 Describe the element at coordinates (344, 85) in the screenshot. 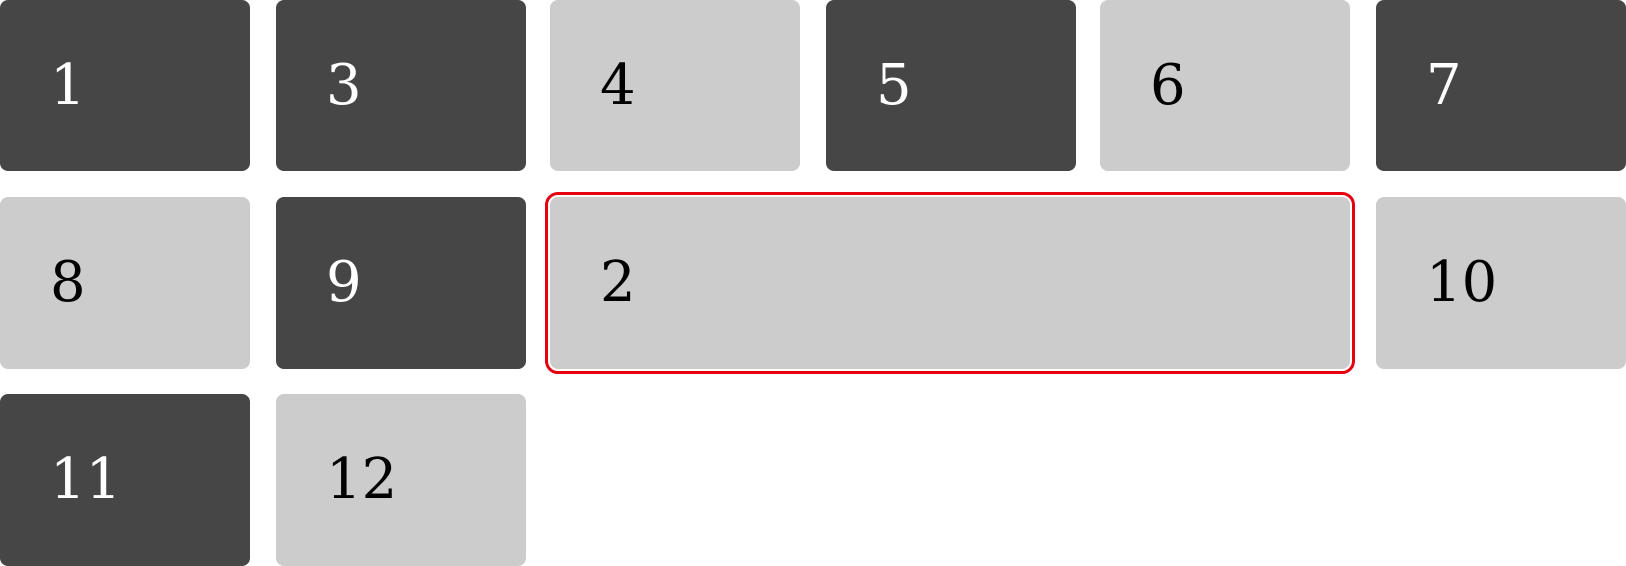

I see `tile-label: 3` at that location.